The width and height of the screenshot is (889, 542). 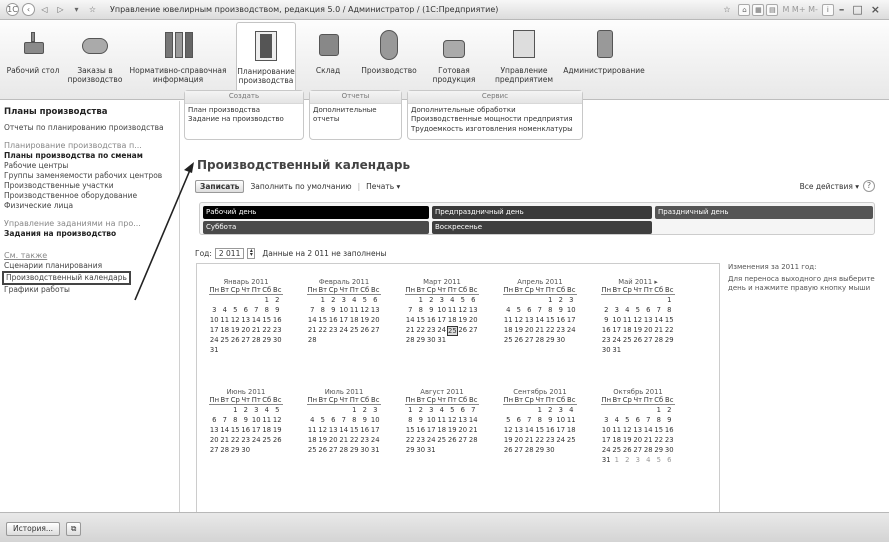 I want to click on all-actions-button: Все действия ▾, so click(x=829, y=186).